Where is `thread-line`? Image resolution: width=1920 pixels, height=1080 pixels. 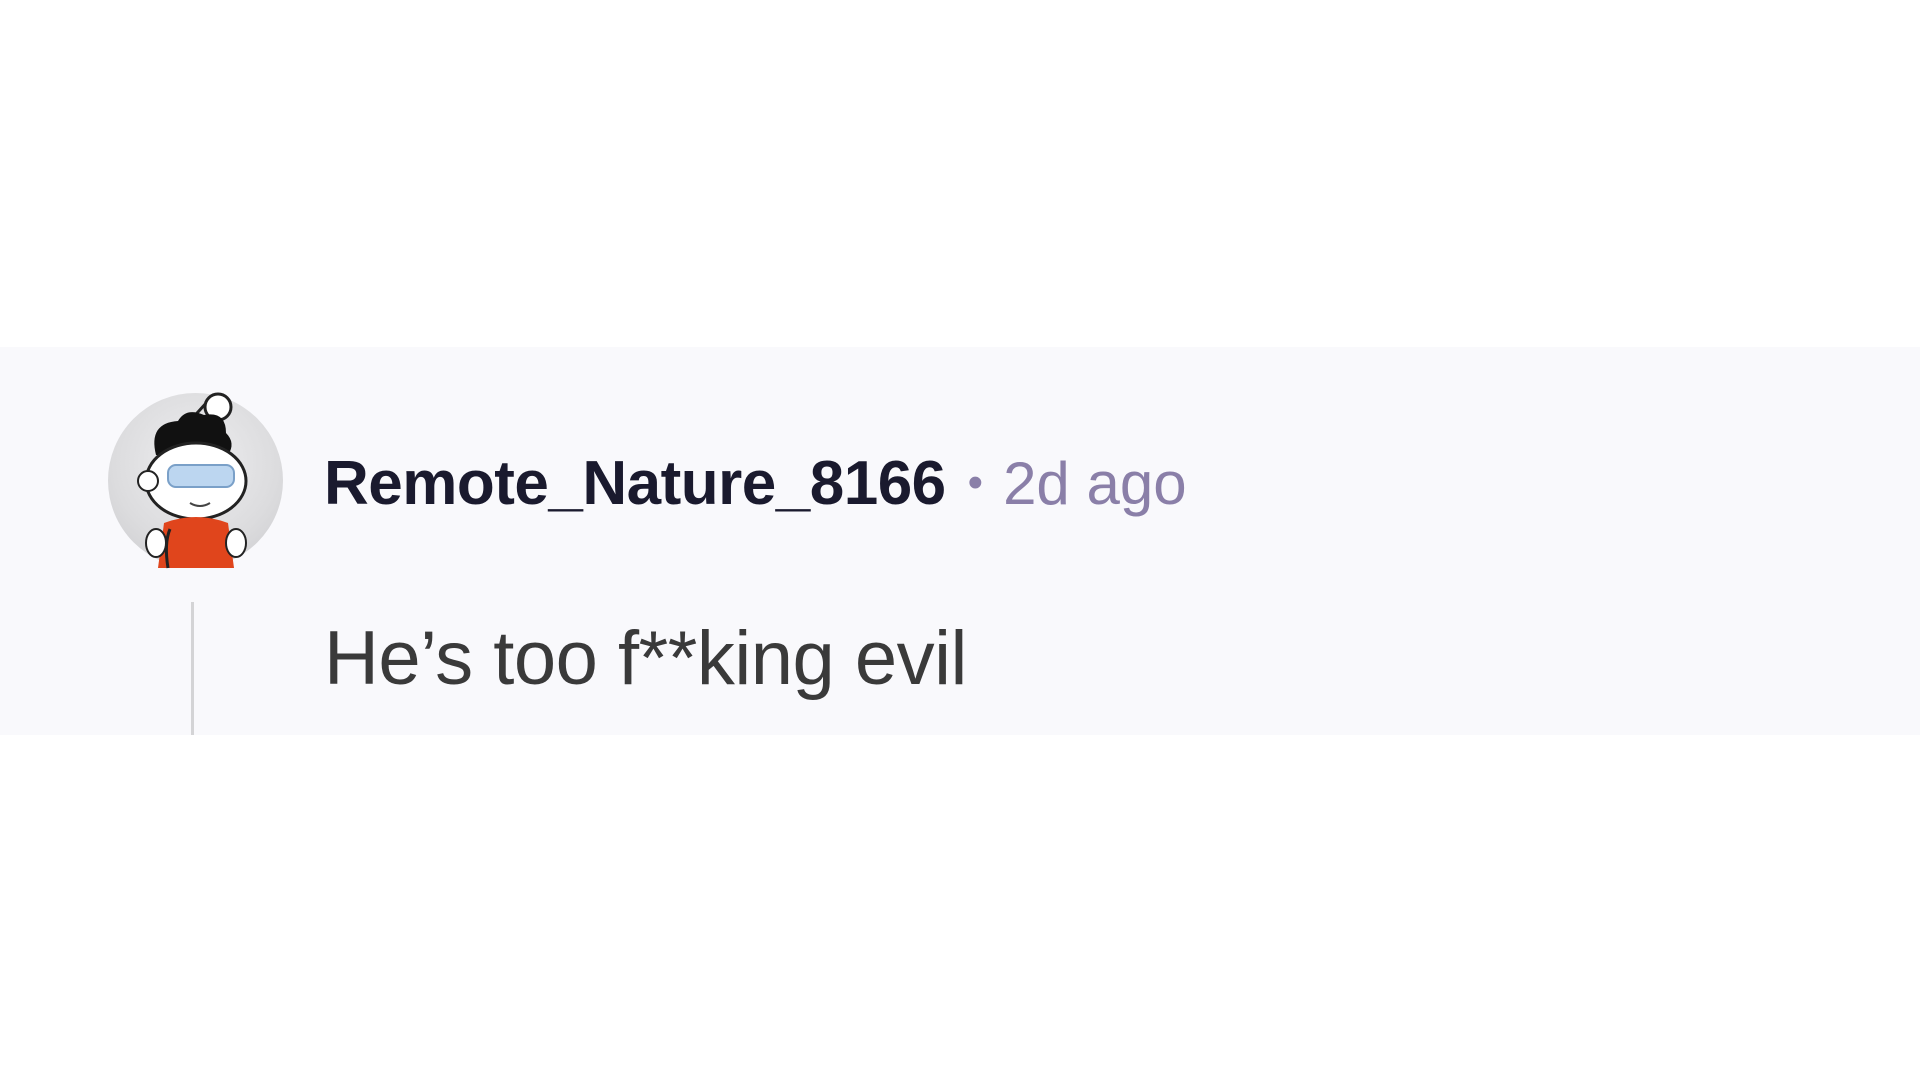 thread-line is located at coordinates (192, 668).